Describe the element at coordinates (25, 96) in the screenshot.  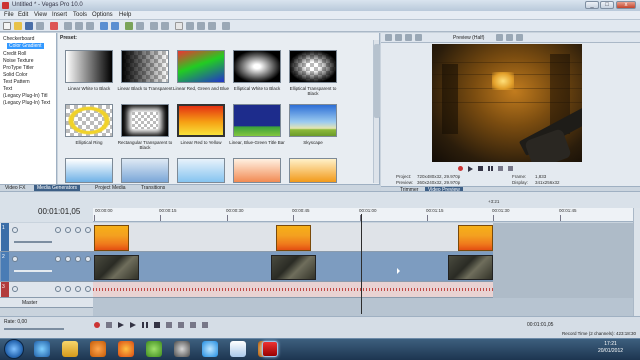
I see `tree-item-legacy-titles: (Legacy Plug-In) Titl` at that location.